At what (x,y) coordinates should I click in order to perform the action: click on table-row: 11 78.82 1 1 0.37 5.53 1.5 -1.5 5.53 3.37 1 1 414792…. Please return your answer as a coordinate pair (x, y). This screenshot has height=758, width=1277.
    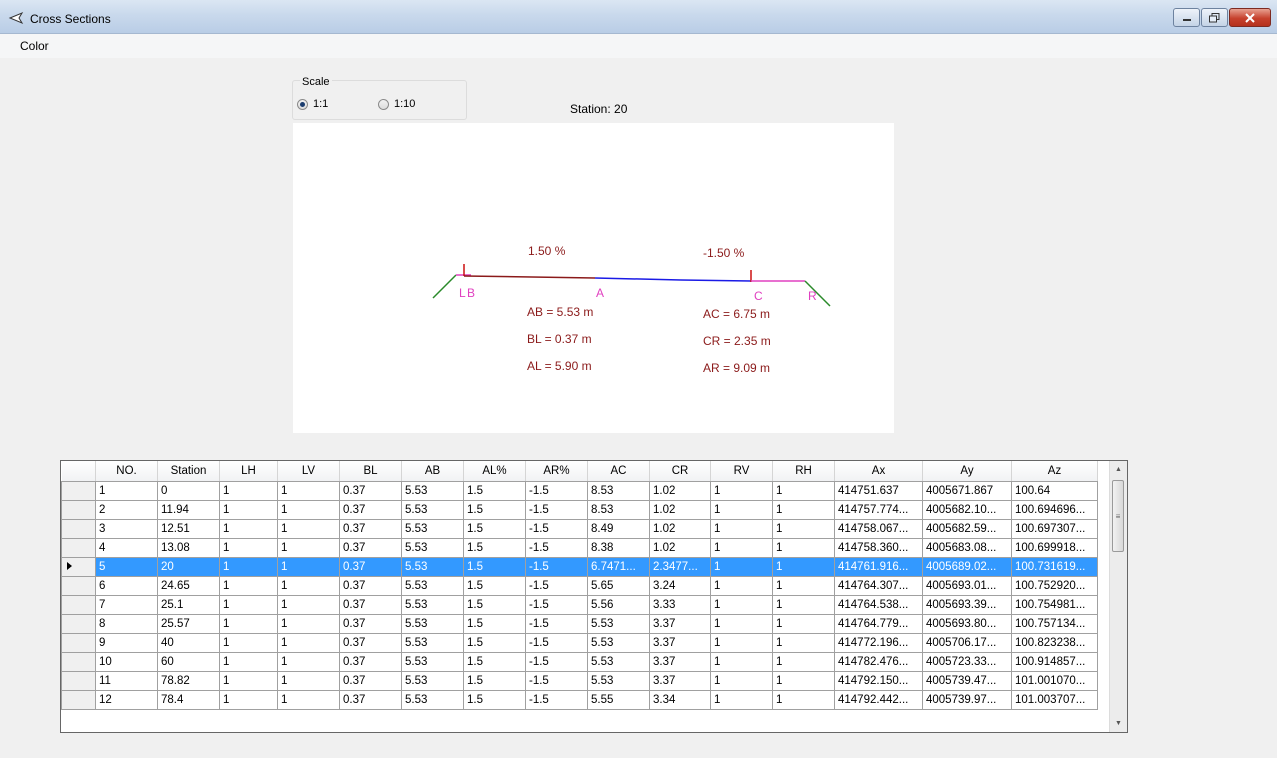
    Looking at the image, I should click on (579, 680).